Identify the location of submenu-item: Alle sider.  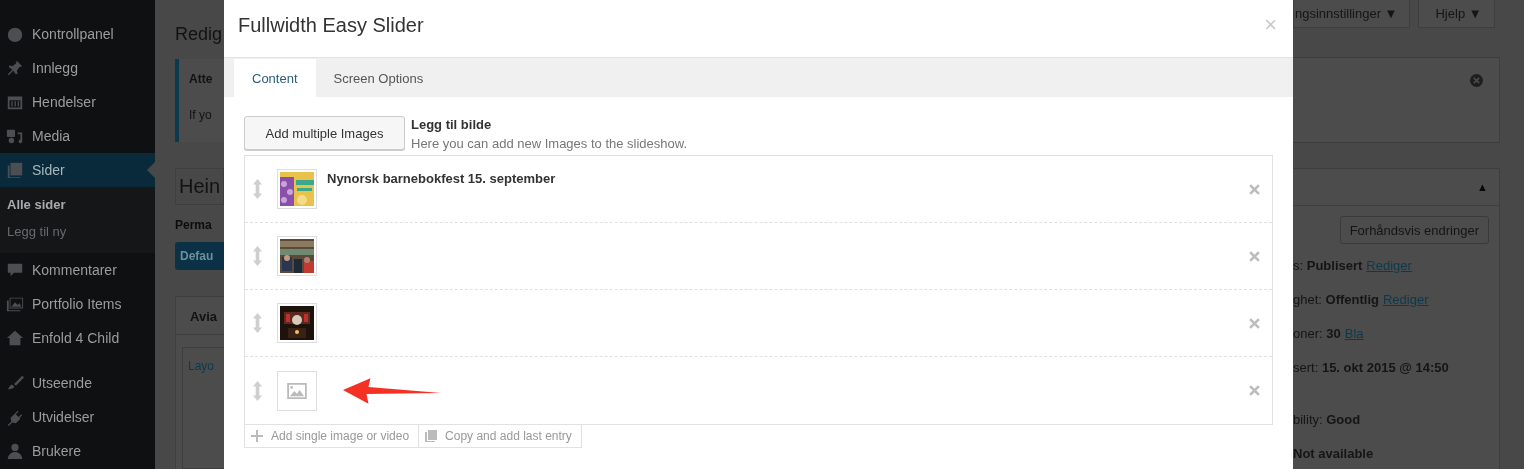
(77, 204).